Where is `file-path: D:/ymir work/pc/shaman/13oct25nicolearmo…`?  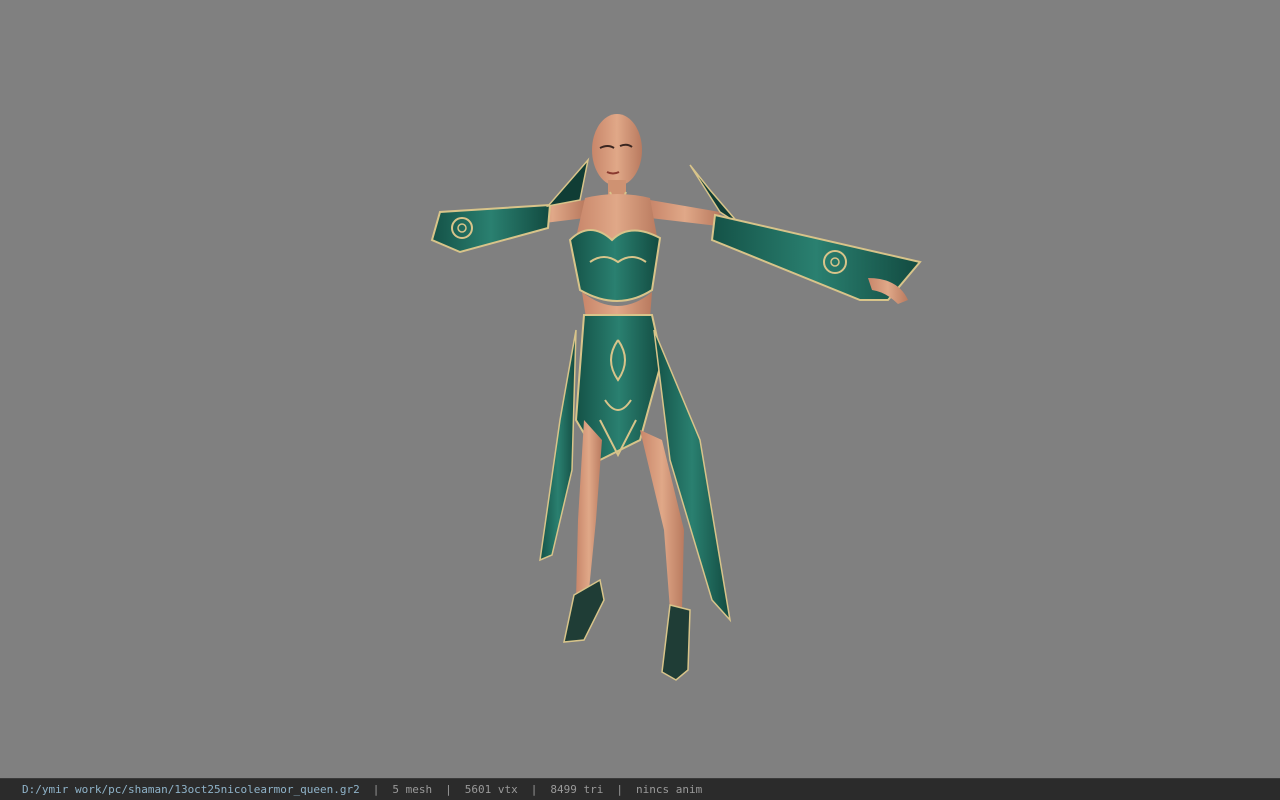
file-path: D:/ymir work/pc/shaman/13oct25nicolearmo… is located at coordinates (191, 789).